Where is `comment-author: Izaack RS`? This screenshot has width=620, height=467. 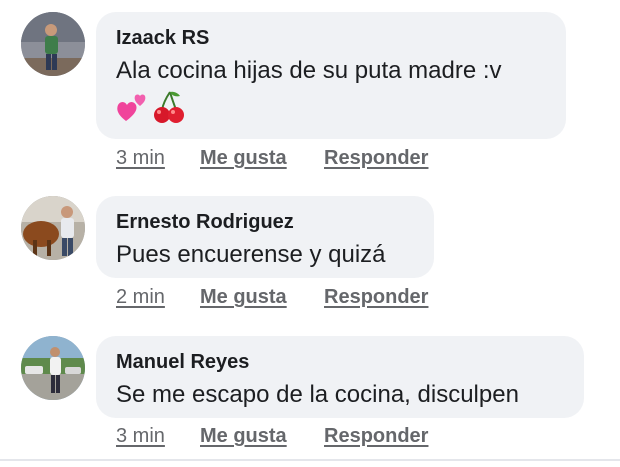 comment-author: Izaack RS is located at coordinates (331, 38).